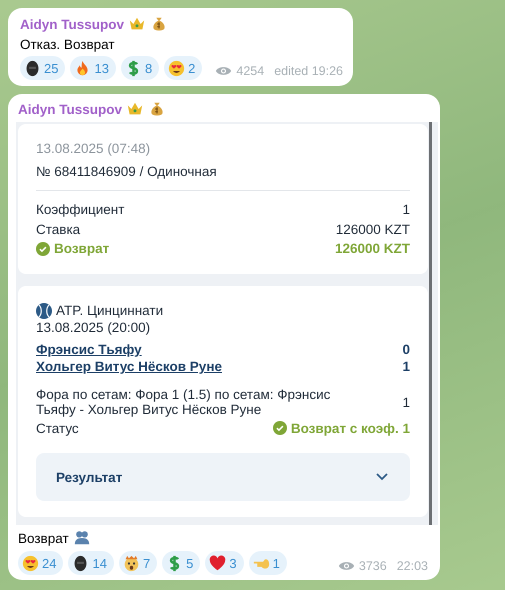 This screenshot has width=505, height=590. What do you see at coordinates (94, 149) in the screenshot?
I see `ticket-date: 13.08.2025 (07:48)` at bounding box center [94, 149].